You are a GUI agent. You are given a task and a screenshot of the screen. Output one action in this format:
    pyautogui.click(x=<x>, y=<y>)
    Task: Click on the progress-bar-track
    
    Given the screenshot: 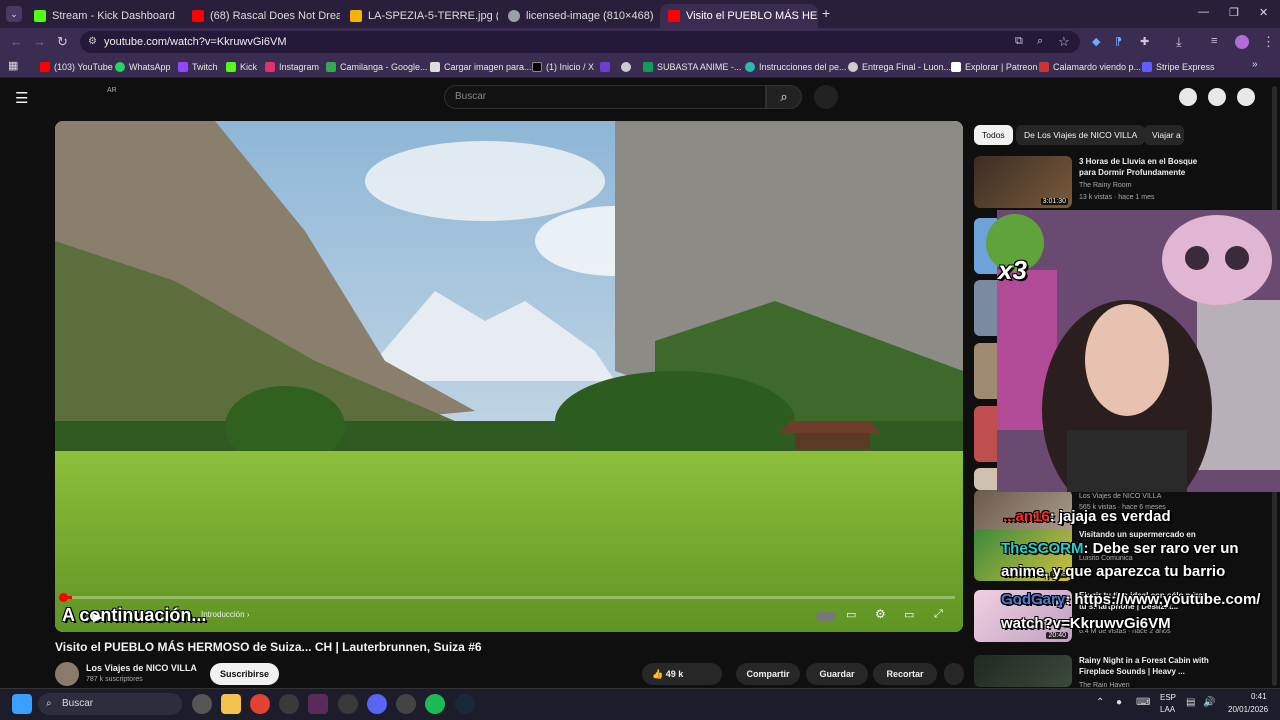 What is the action you would take?
    pyautogui.click(x=509, y=597)
    